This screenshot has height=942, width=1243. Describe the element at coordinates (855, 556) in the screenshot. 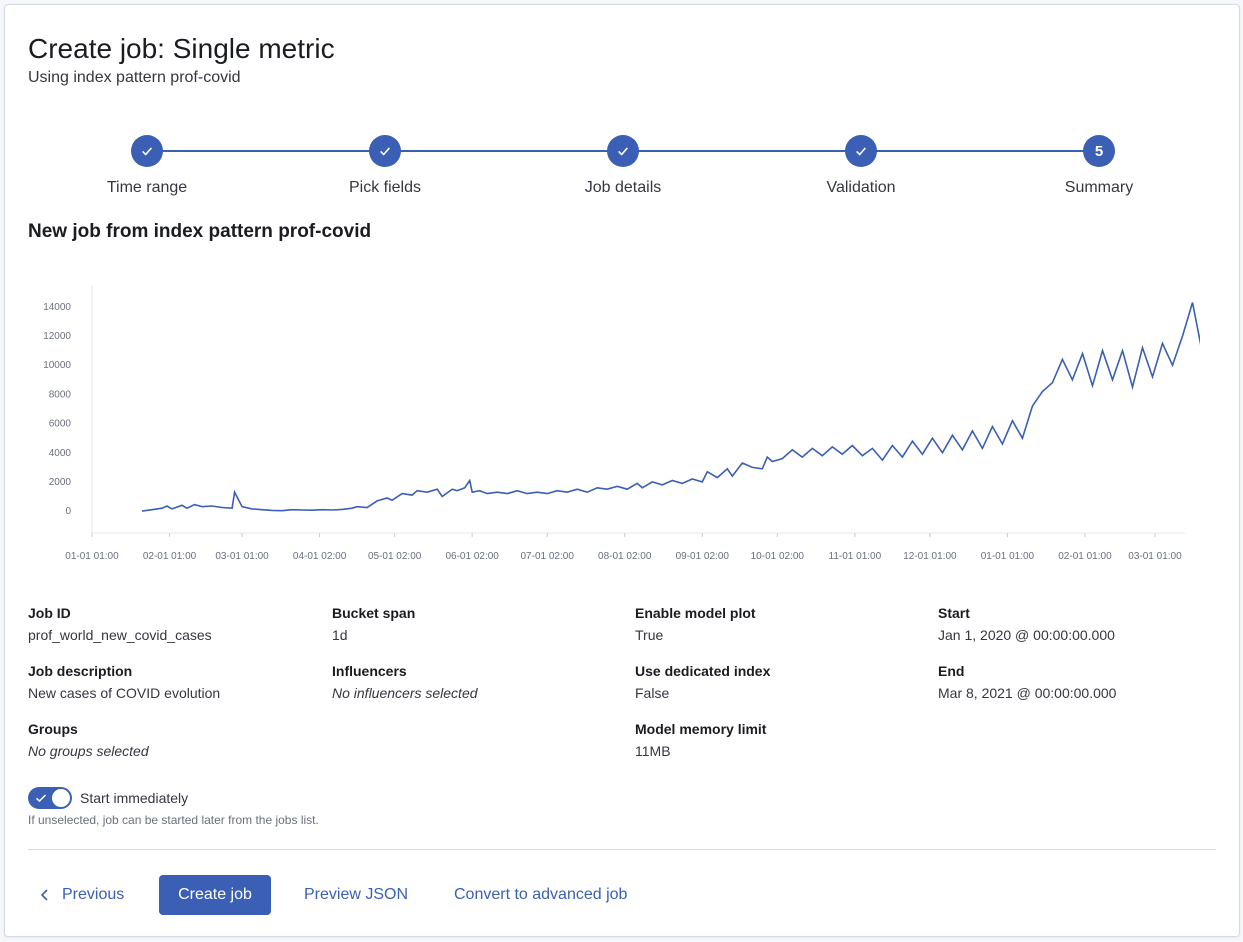

I see `x-tick-label: 11-01 01:00` at that location.